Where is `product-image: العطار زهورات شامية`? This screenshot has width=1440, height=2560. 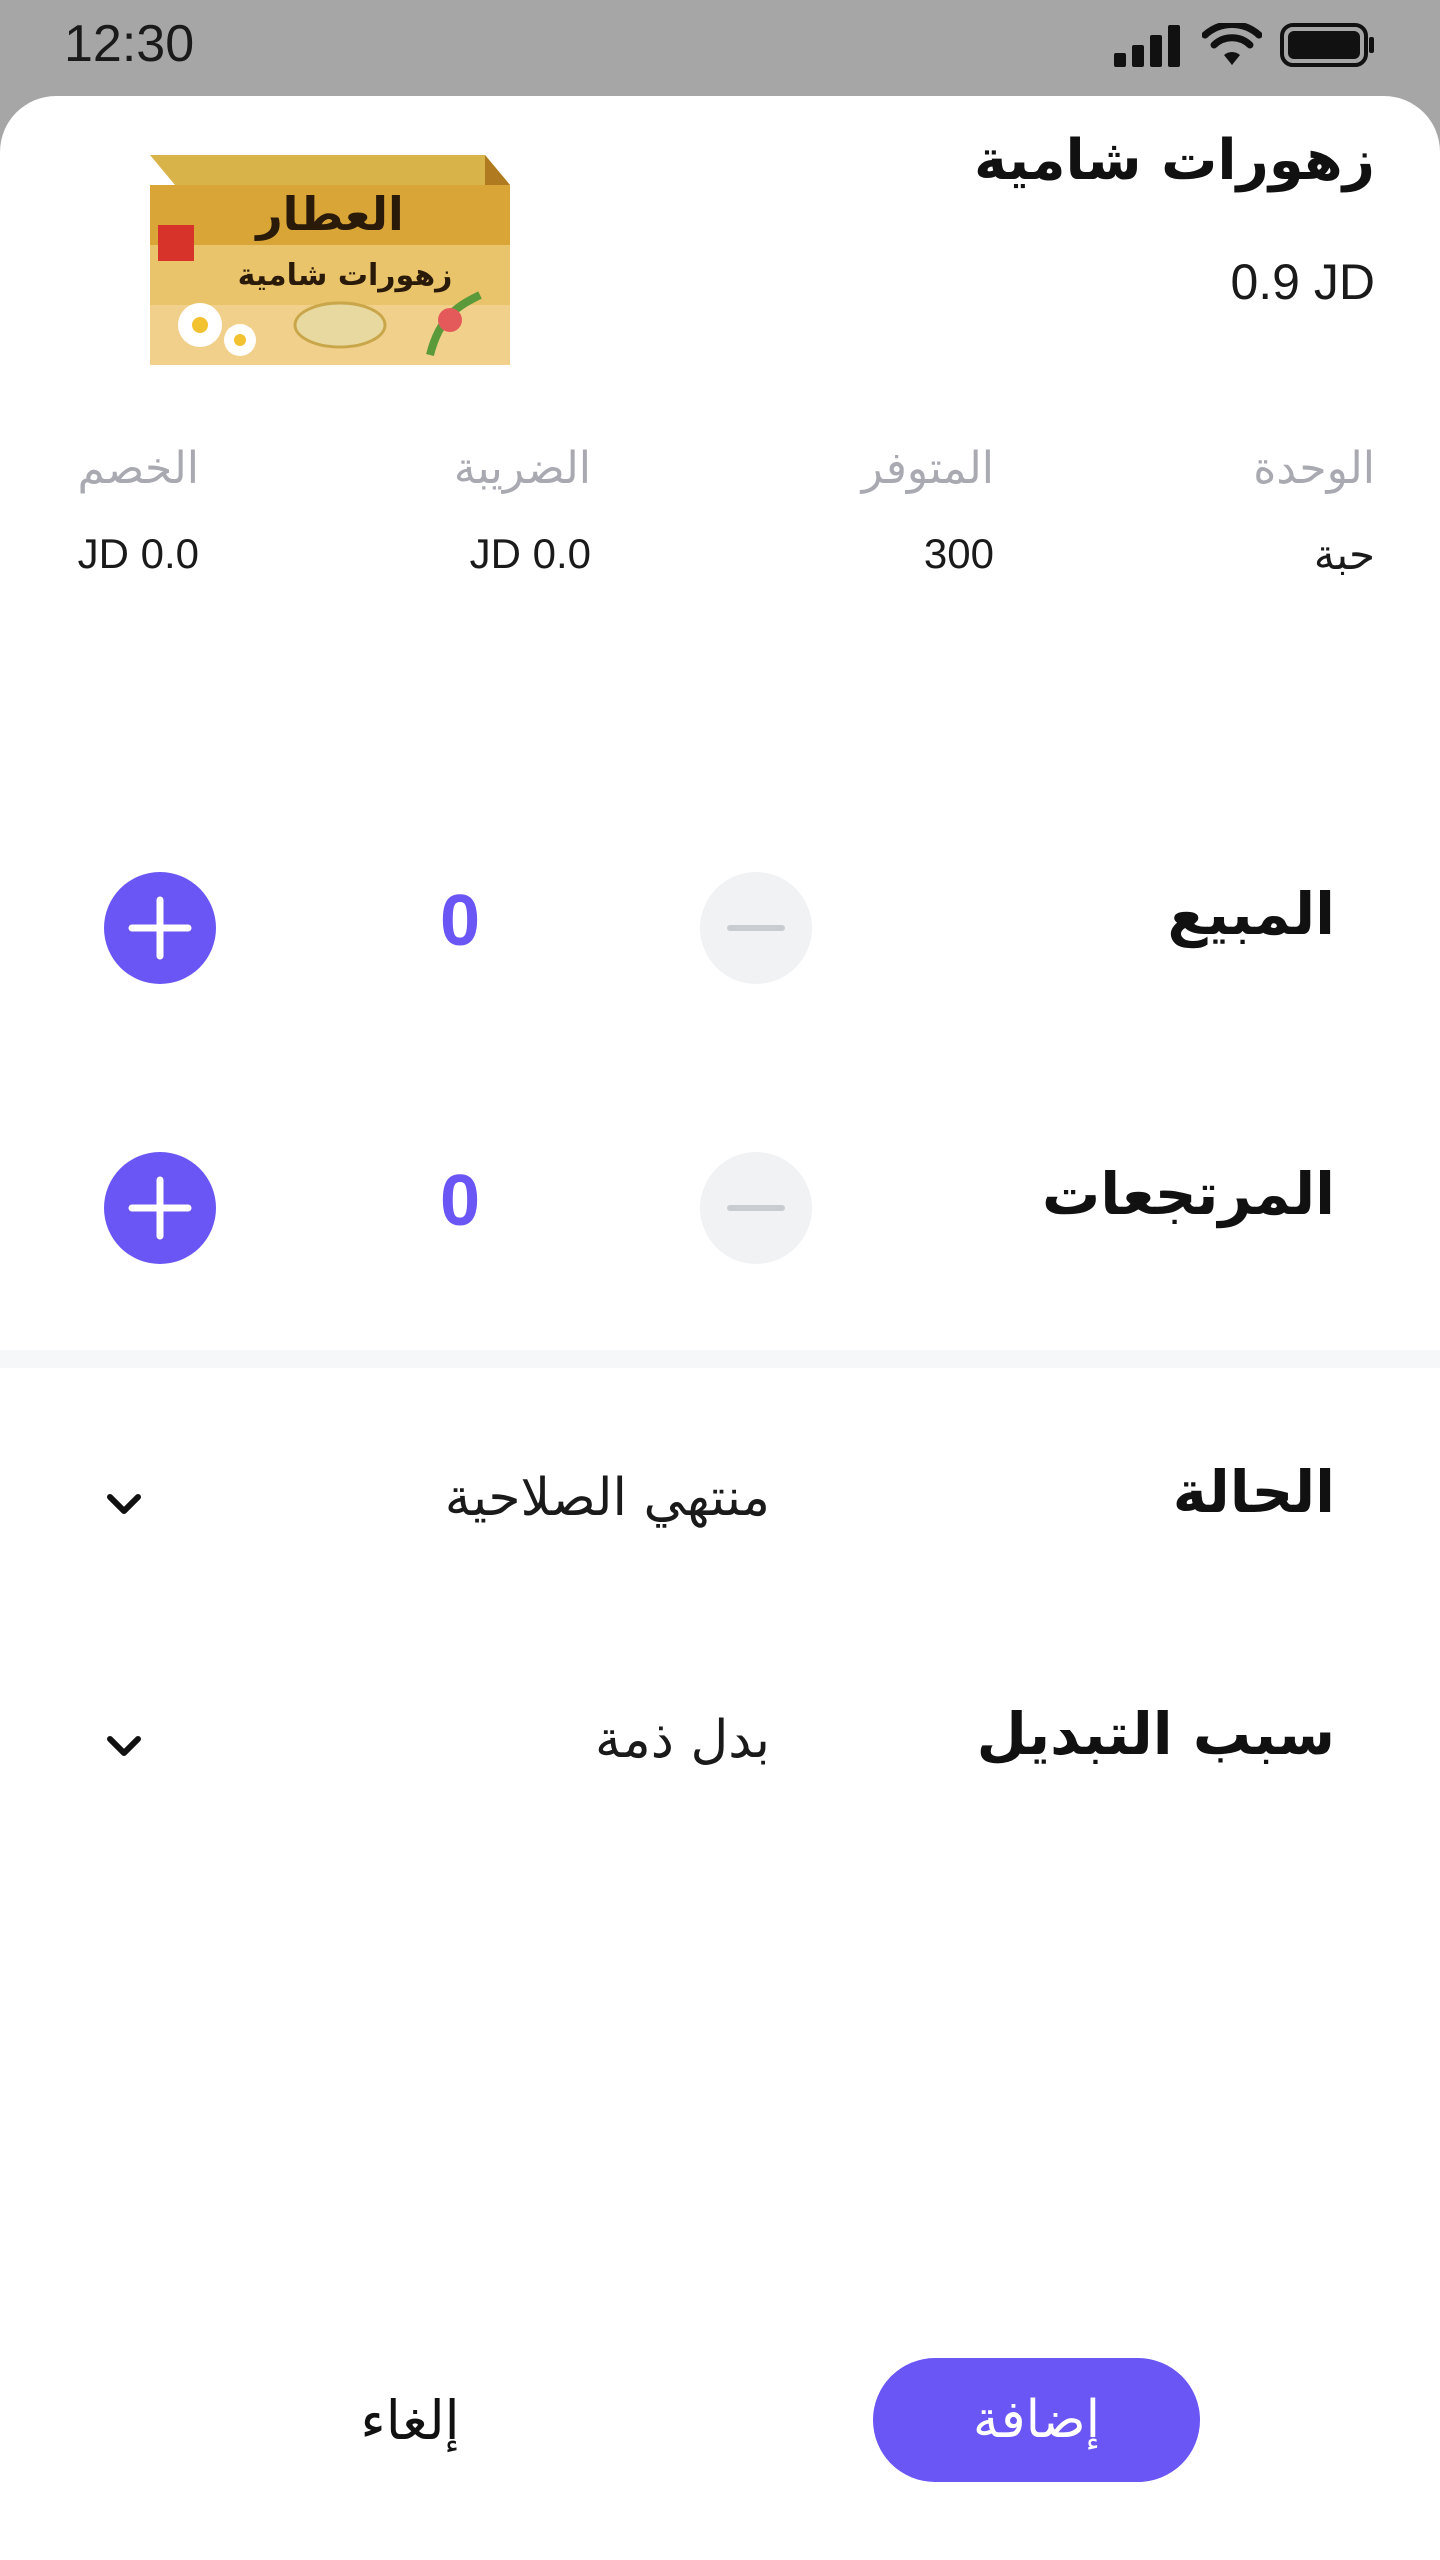 product-image: العطار زهورات شامية is located at coordinates (330, 260).